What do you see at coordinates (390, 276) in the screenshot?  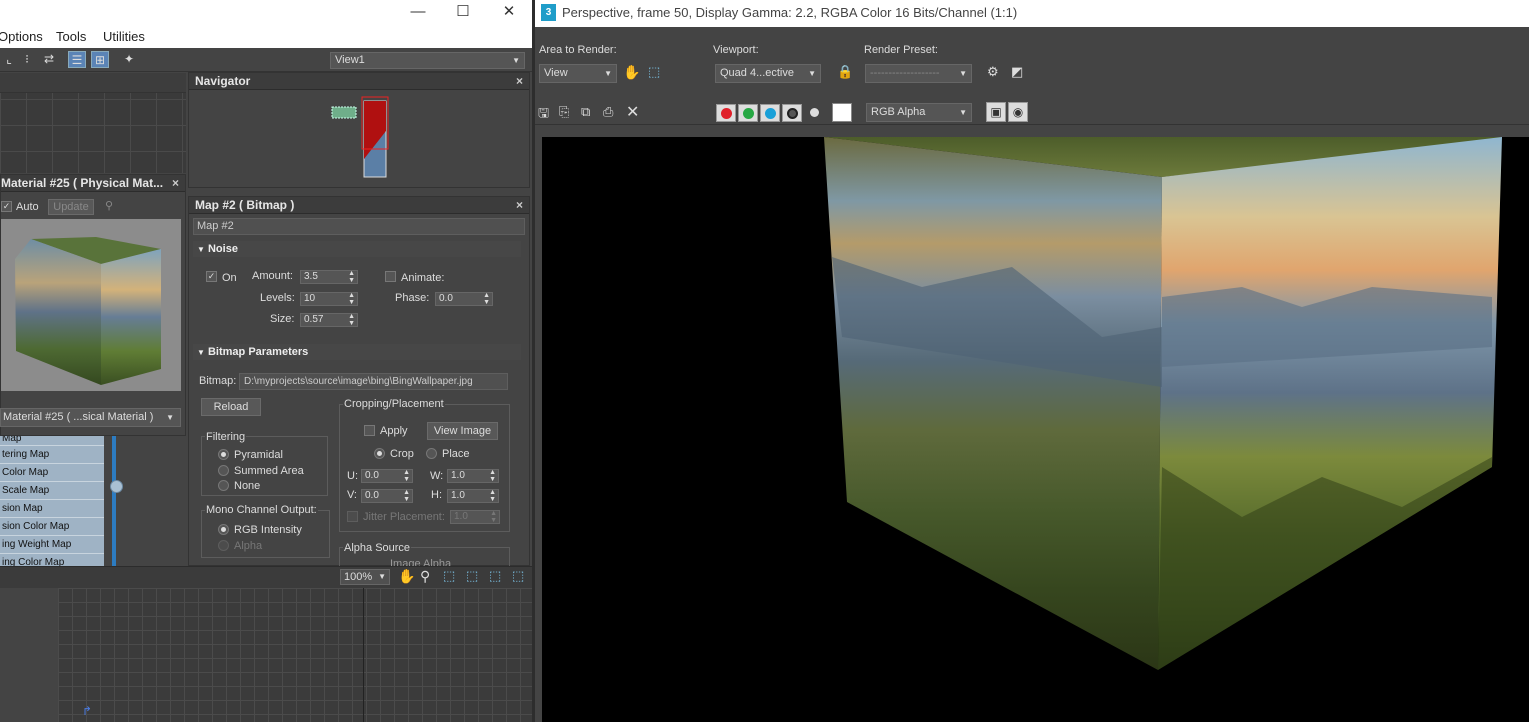 I see `animate-checkbox` at bounding box center [390, 276].